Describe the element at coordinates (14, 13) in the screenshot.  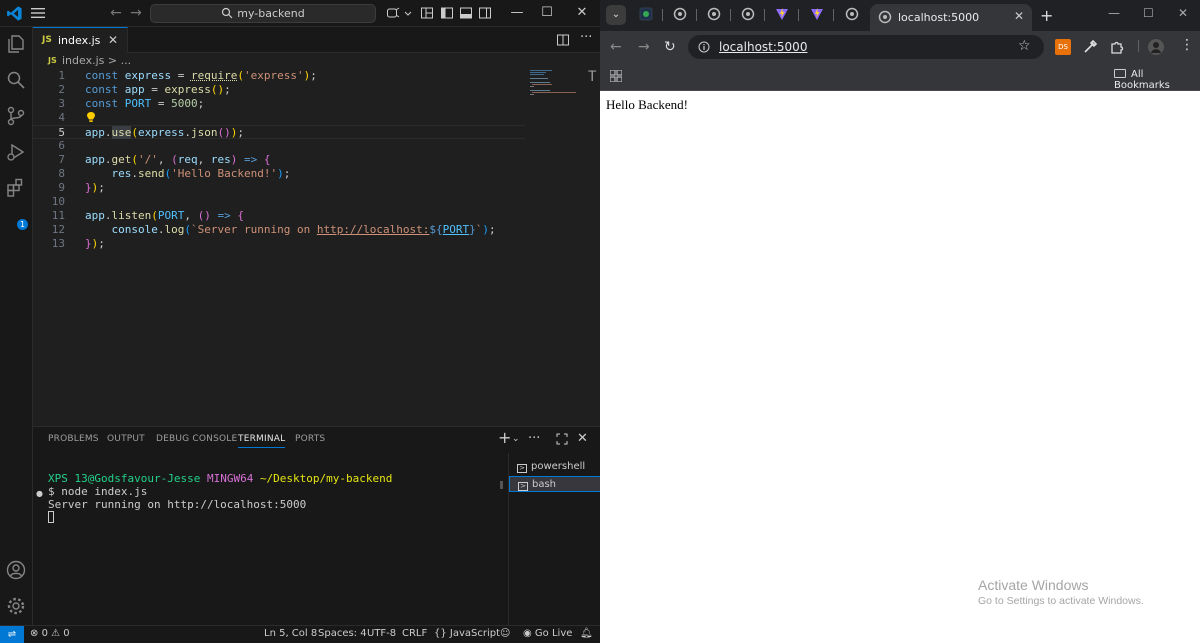
I see `vscode-logo-icon` at that location.